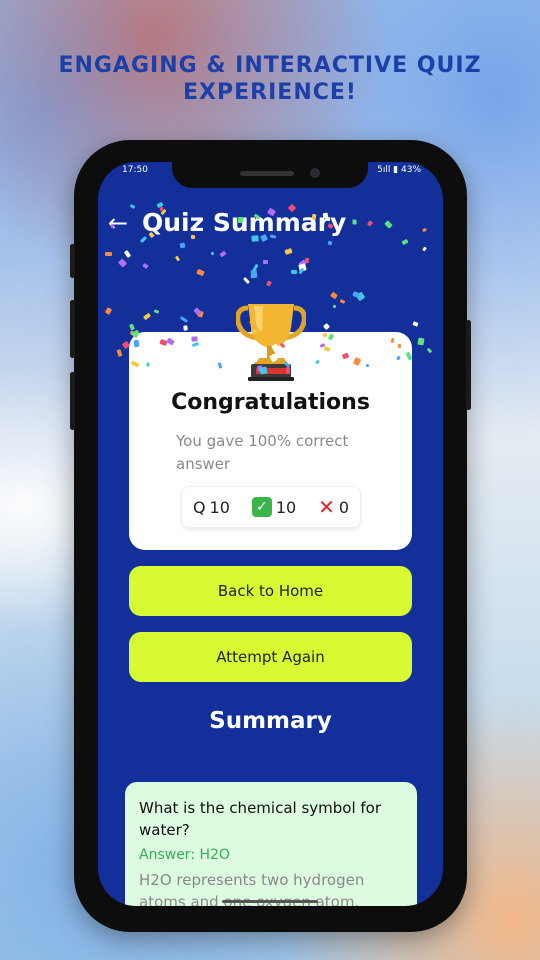 This screenshot has width=540, height=960. What do you see at coordinates (270, 79) in the screenshot?
I see `promo-headline: ENGAGING & INTERACTIVE QUIZ EXPERIENCE!` at bounding box center [270, 79].